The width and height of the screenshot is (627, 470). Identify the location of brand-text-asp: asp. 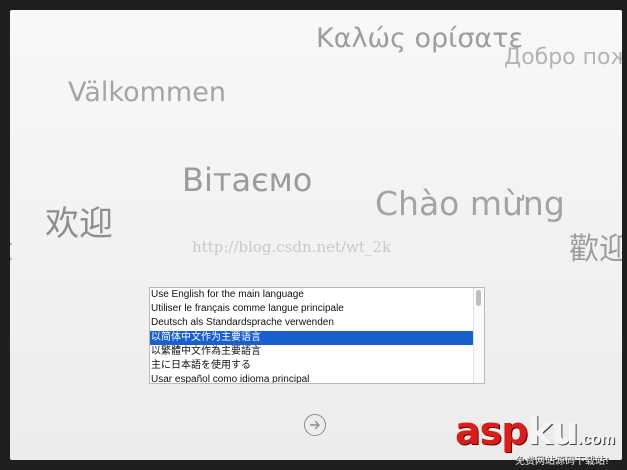
(491, 431).